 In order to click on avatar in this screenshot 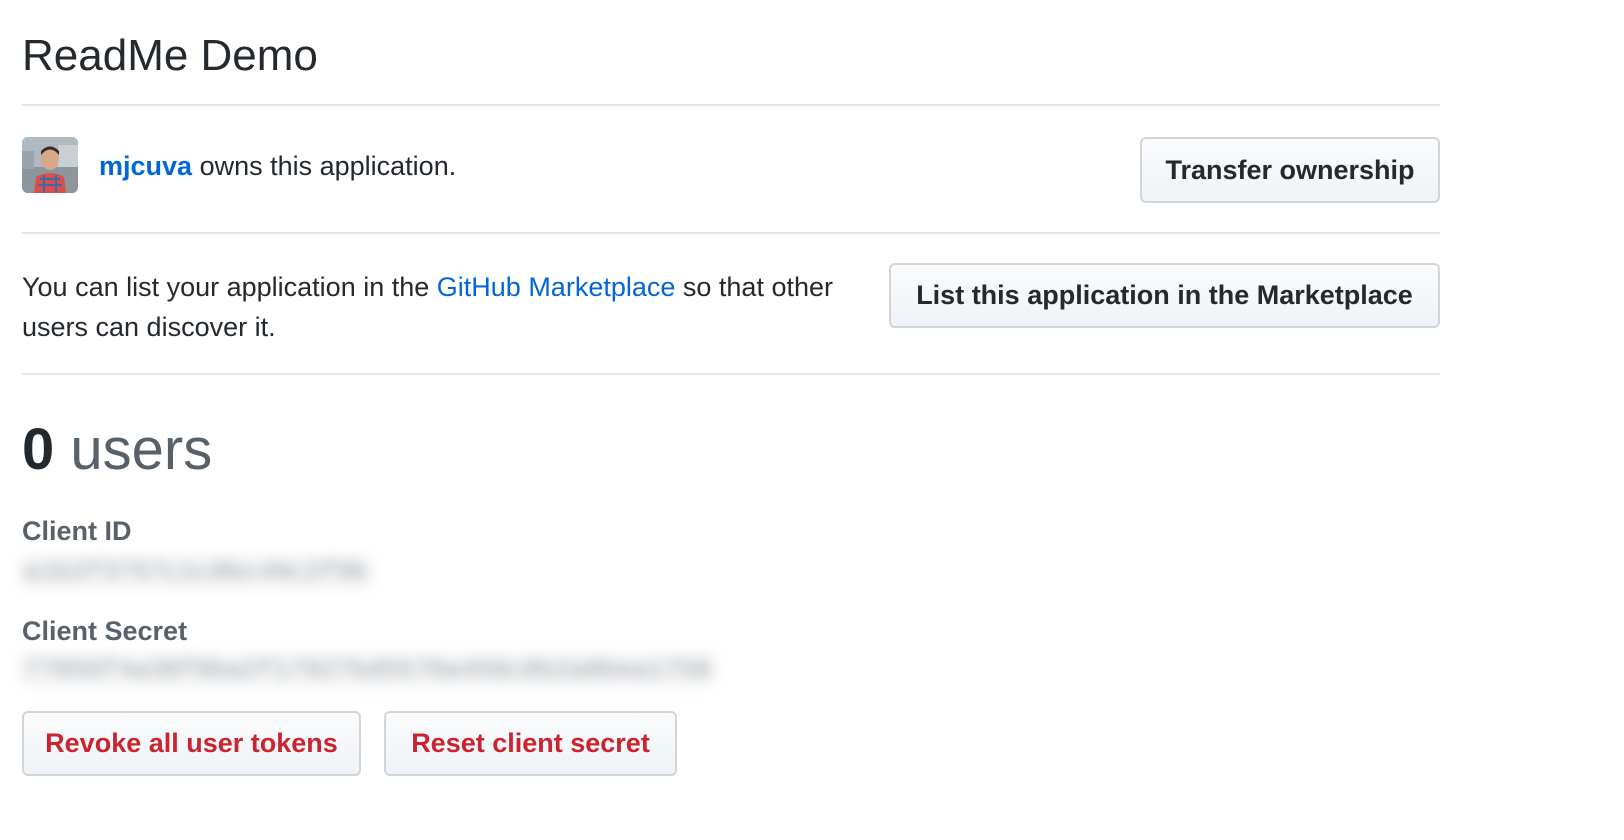, I will do `click(50, 165)`.